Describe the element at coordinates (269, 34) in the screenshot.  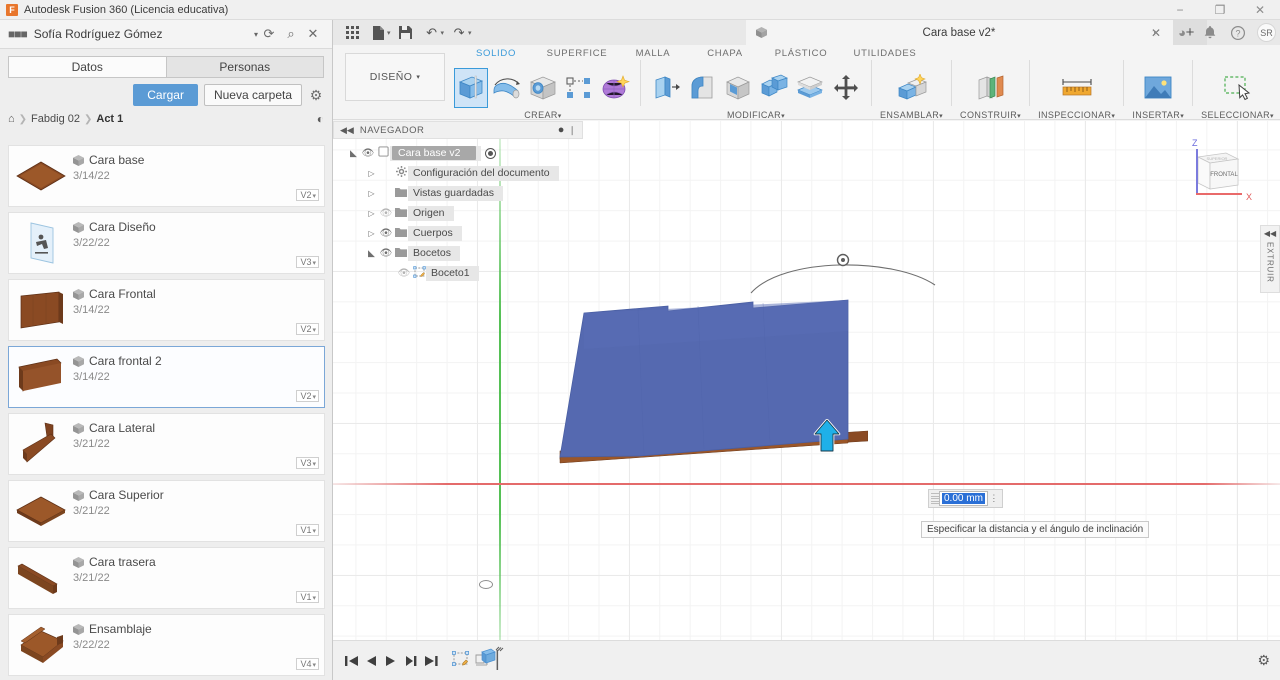
I see `refresh-icon: ⟳` at that location.